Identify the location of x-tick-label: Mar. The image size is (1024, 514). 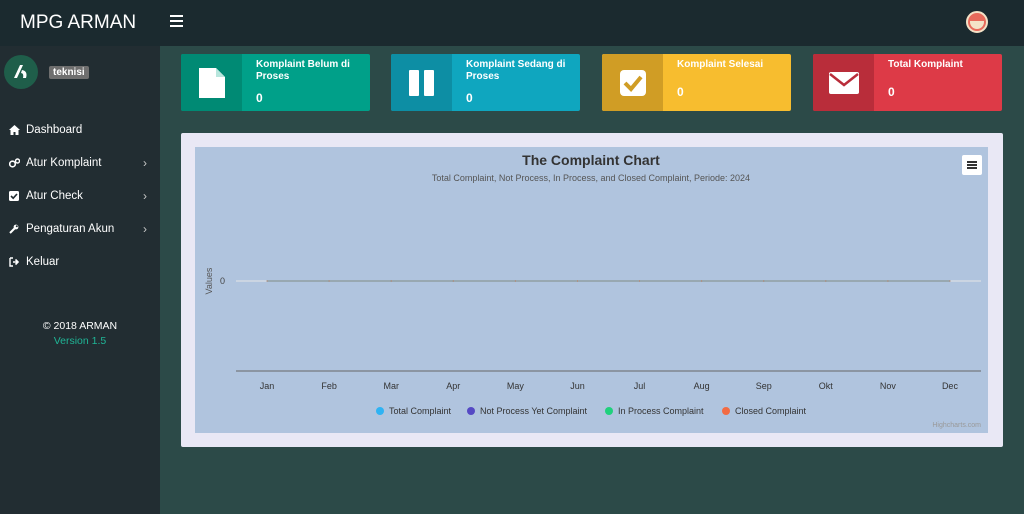
(391, 386).